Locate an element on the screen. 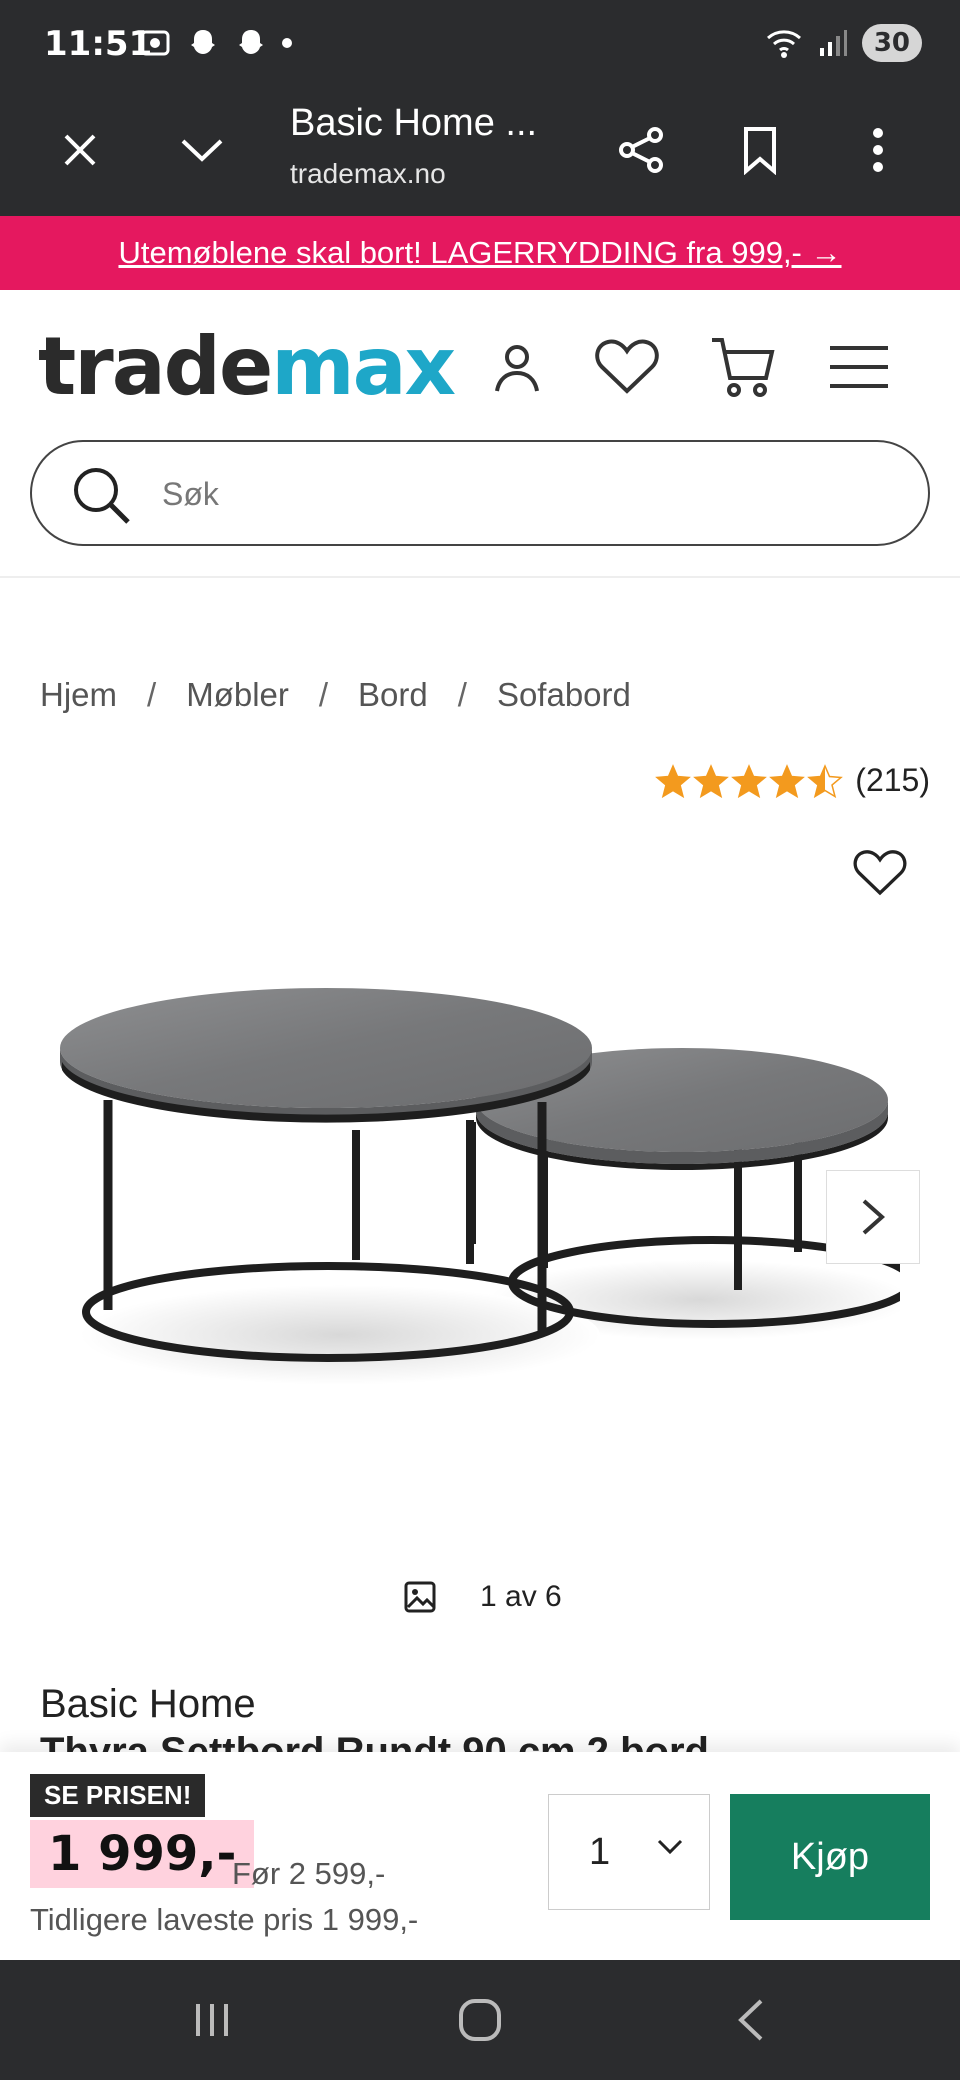 This screenshot has width=960, height=2080. quantity-select: 1 is located at coordinates (629, 1852).